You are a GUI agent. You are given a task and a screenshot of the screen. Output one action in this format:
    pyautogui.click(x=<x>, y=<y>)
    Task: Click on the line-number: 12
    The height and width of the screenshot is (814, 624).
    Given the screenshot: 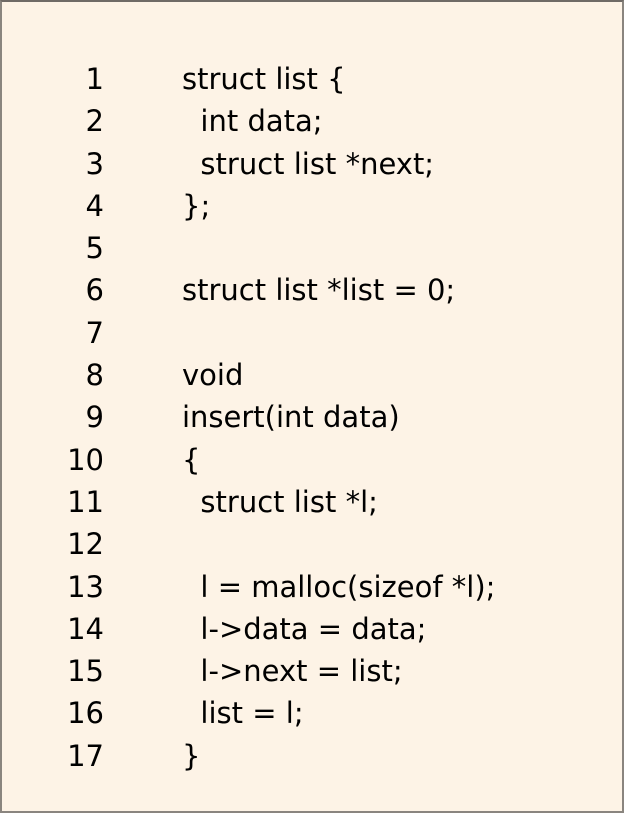 What is the action you would take?
    pyautogui.click(x=85, y=544)
    